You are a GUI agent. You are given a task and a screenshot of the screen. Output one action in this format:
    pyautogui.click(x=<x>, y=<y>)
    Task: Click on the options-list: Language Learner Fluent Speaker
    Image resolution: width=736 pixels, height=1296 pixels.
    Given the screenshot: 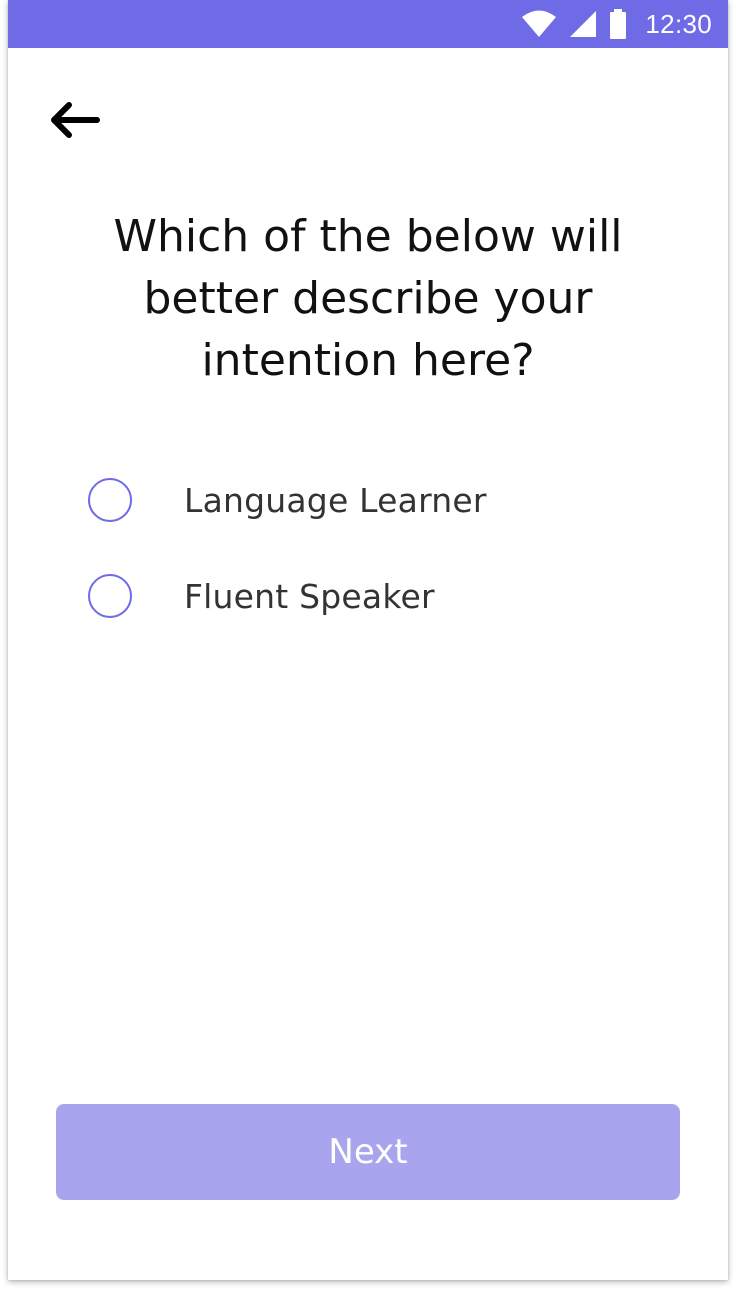 What is the action you would take?
    pyautogui.click(x=368, y=566)
    